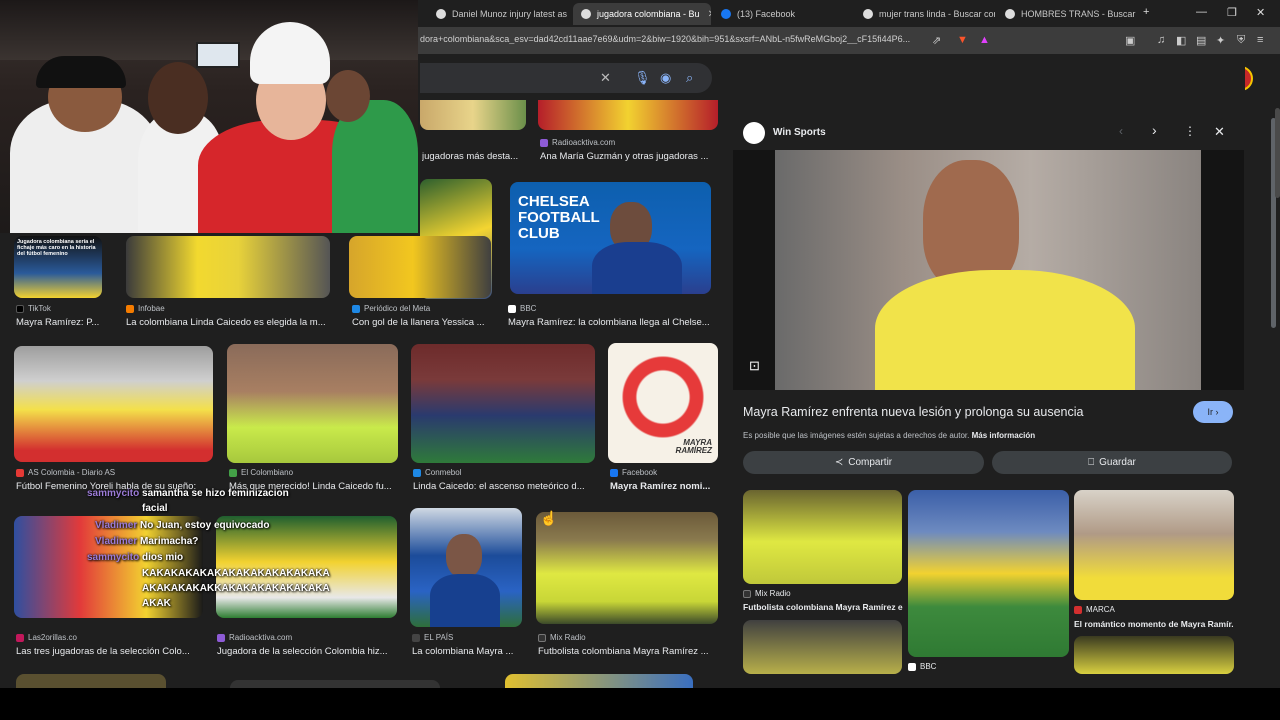 This screenshot has height=720, width=1280. I want to click on source-label: BBC, so click(528, 308).